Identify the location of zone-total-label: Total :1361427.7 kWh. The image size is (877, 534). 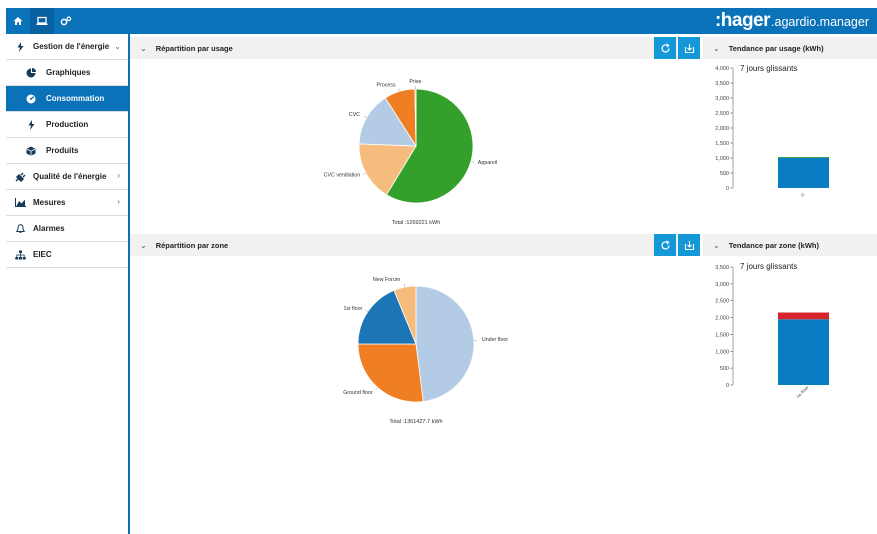
(415, 422).